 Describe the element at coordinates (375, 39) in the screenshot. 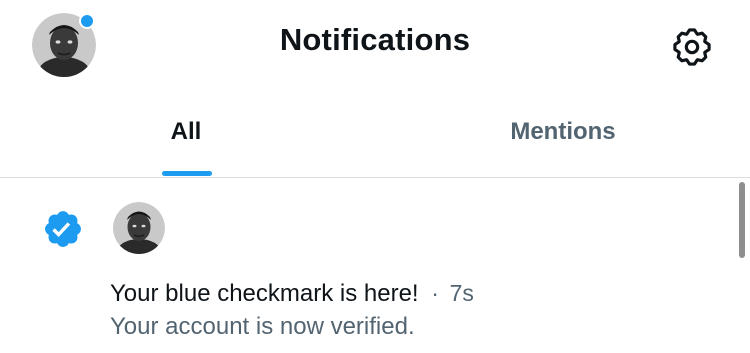

I see `page-title: Notifications` at that location.